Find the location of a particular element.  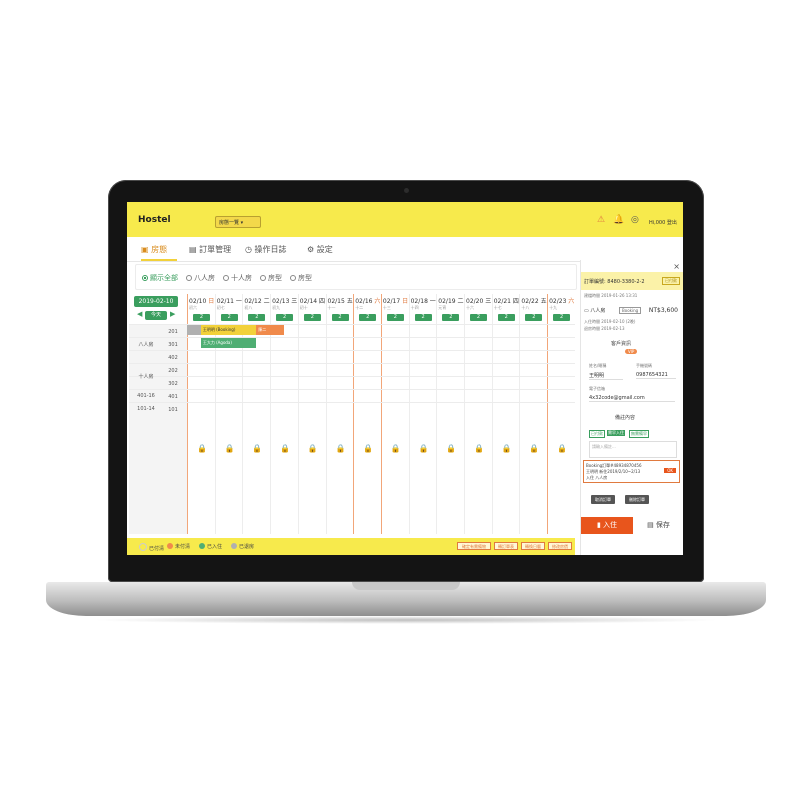

day-date: 02/17 日 is located at coordinates (395, 300).